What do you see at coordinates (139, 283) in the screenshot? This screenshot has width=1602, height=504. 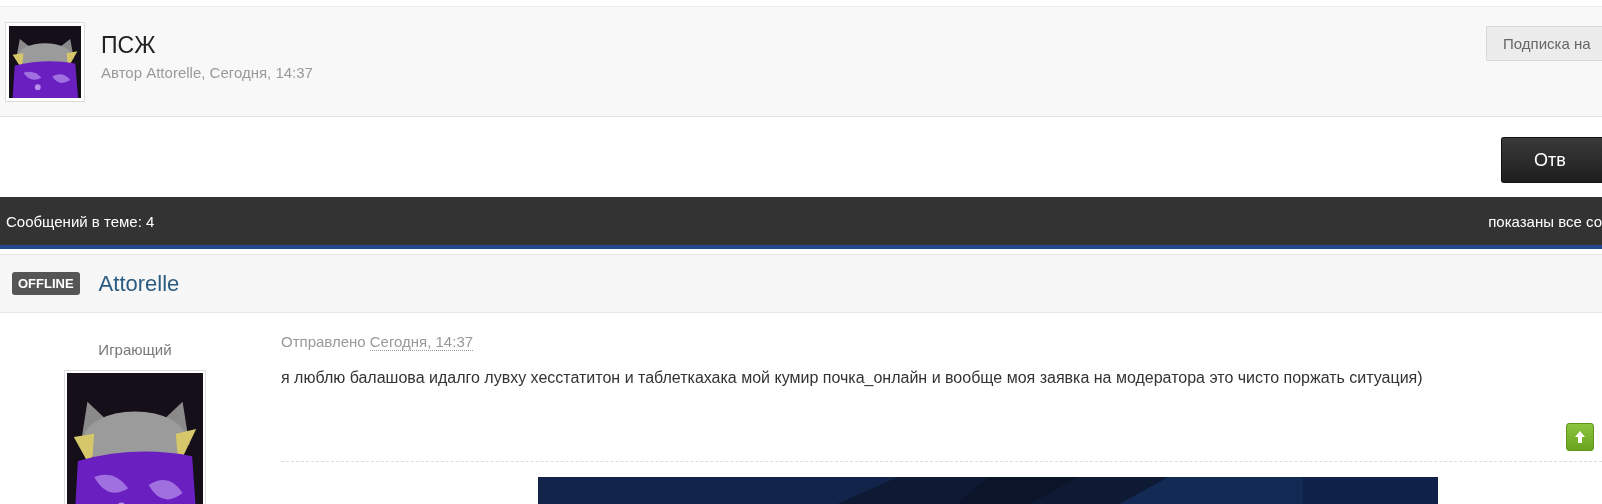 I see `author-link: Attorelle` at bounding box center [139, 283].